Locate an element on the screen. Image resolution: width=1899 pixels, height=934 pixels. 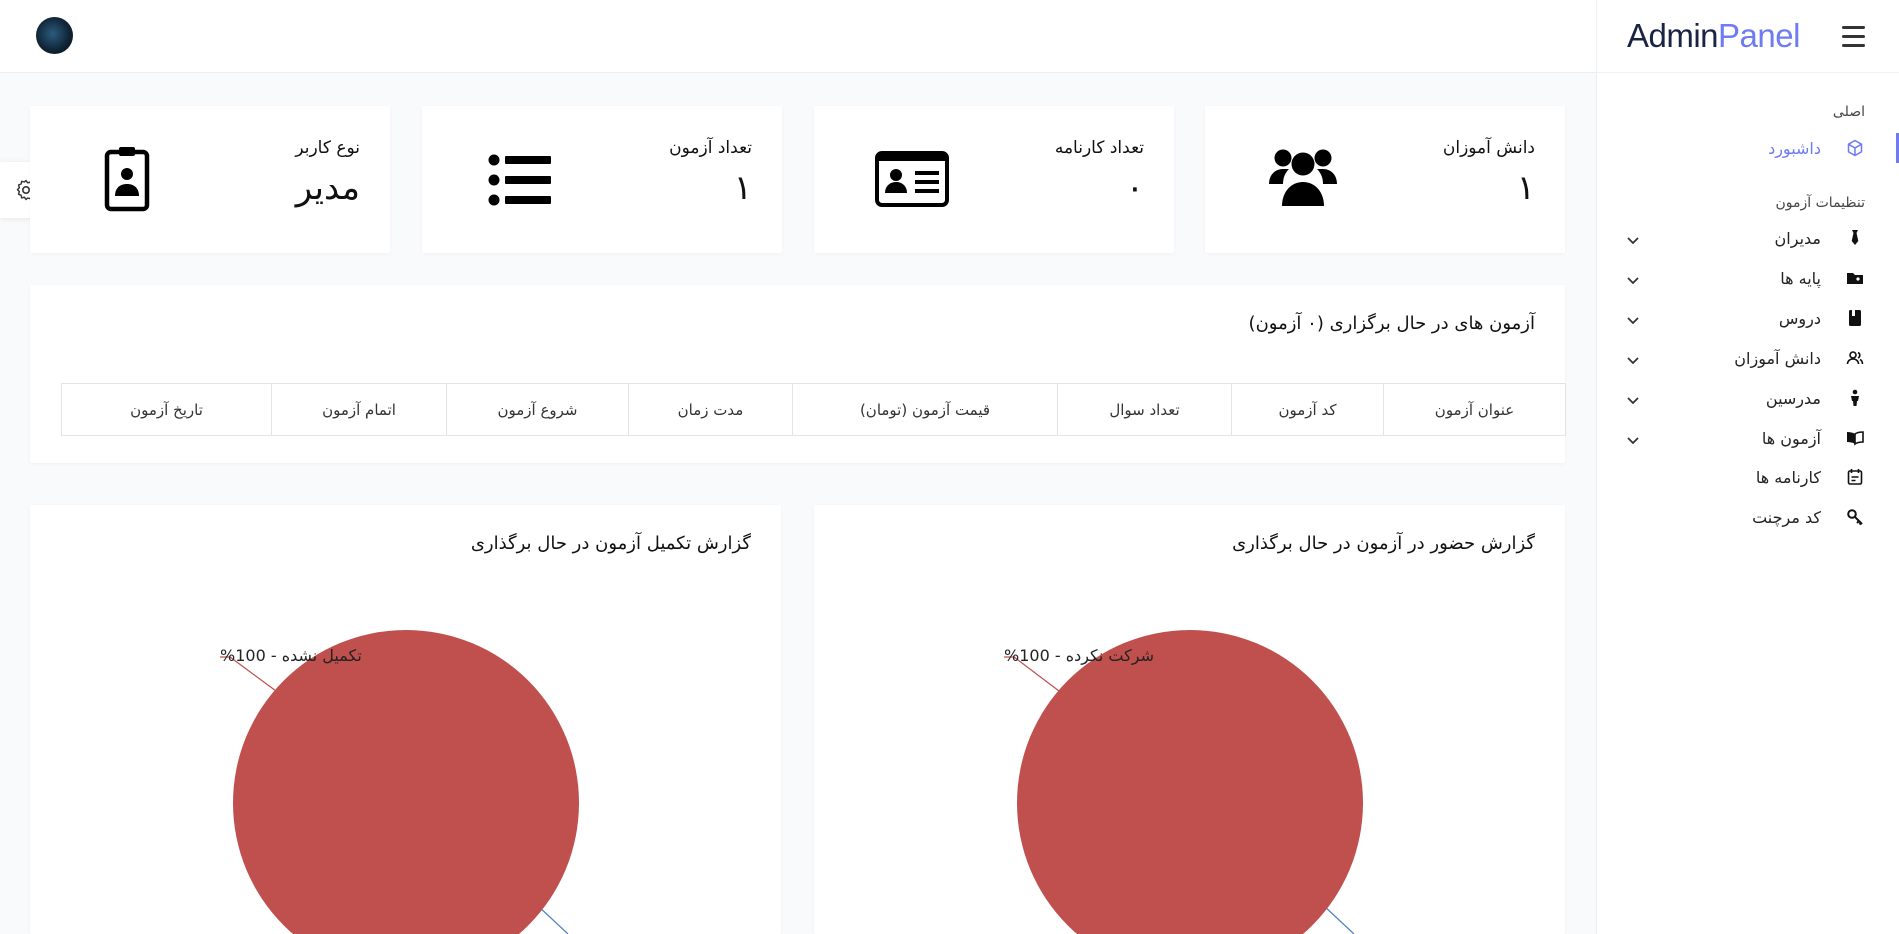
stat-title: دانش آموزان is located at coordinates (1488, 148).